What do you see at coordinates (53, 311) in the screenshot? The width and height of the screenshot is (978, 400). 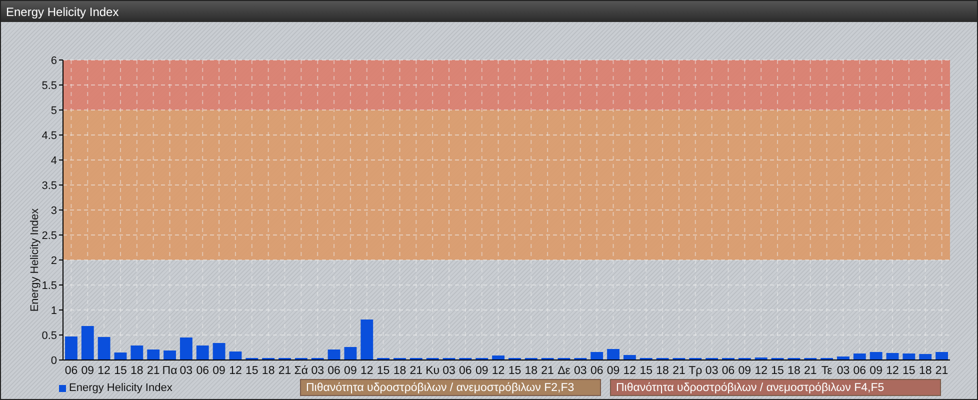 I see `y-tick-label: 1` at bounding box center [53, 311].